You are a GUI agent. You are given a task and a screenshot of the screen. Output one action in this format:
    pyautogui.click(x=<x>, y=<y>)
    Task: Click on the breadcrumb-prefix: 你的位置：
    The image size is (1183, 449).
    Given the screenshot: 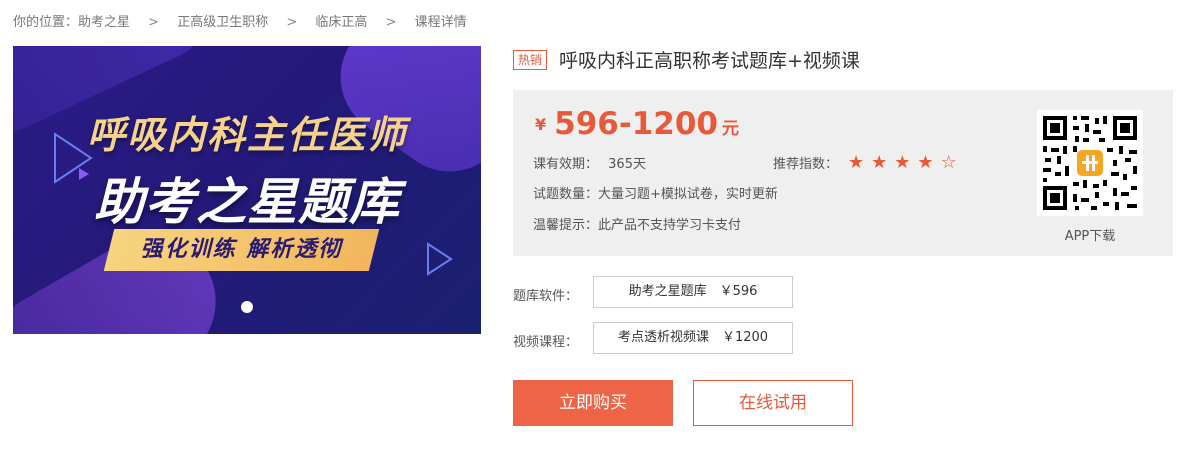 What is the action you would take?
    pyautogui.click(x=46, y=22)
    